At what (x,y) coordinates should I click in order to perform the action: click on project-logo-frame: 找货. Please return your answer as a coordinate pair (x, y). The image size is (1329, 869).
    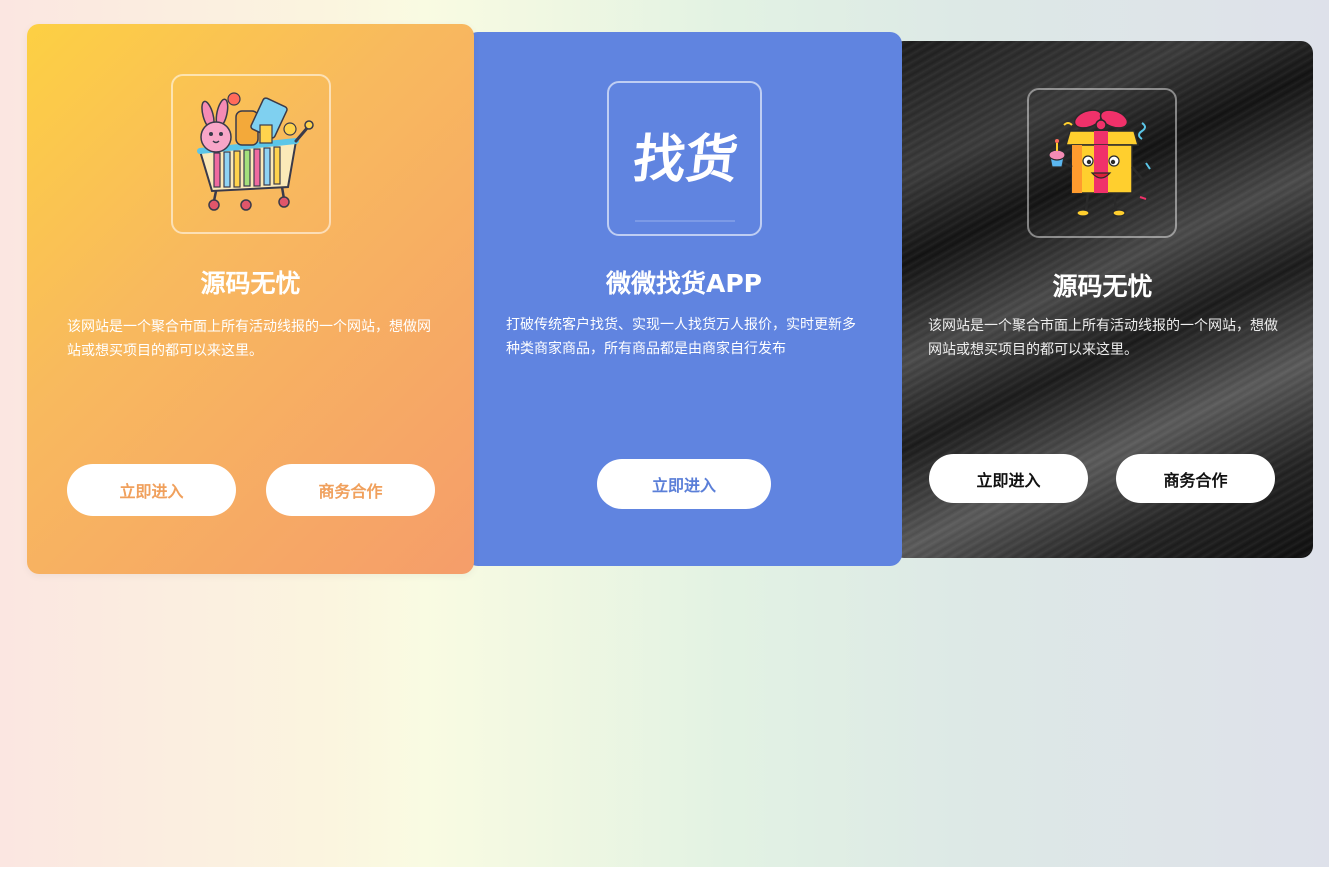
    Looking at the image, I should click on (684, 158).